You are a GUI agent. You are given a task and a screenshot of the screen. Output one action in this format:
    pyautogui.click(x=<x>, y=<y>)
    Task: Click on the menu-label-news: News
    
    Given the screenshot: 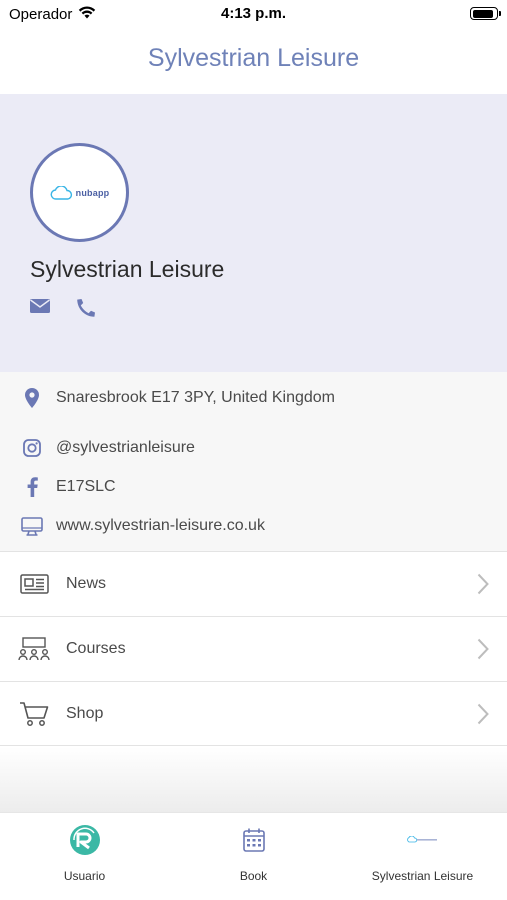 What is the action you would take?
    pyautogui.click(x=86, y=583)
    